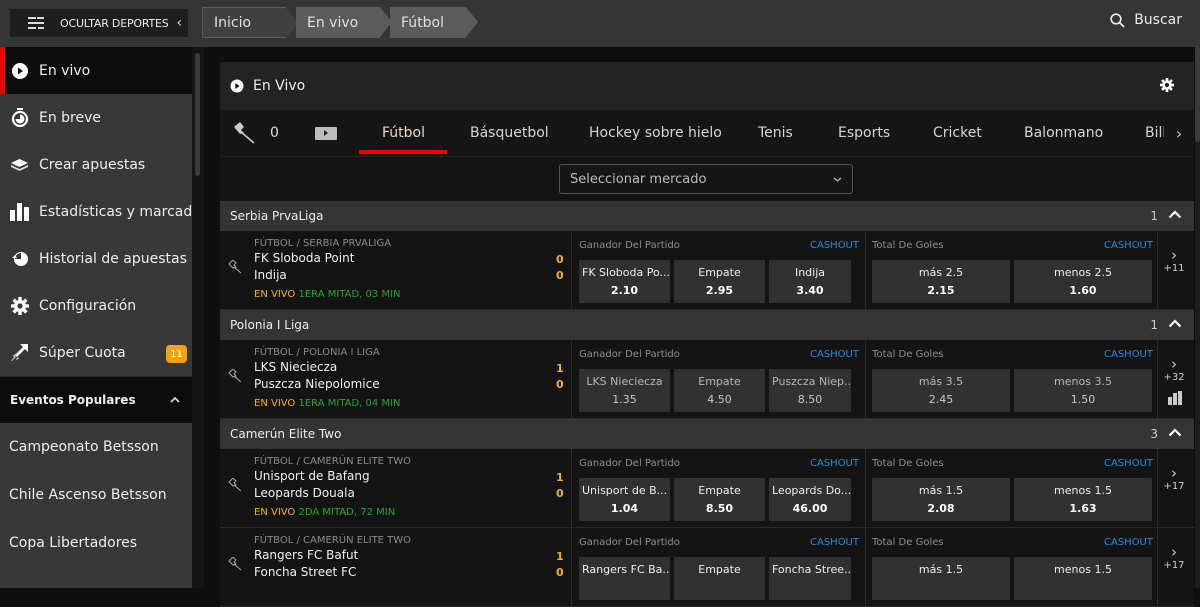 This screenshot has width=1200, height=607. I want to click on tab-esports: Esports, so click(864, 133).